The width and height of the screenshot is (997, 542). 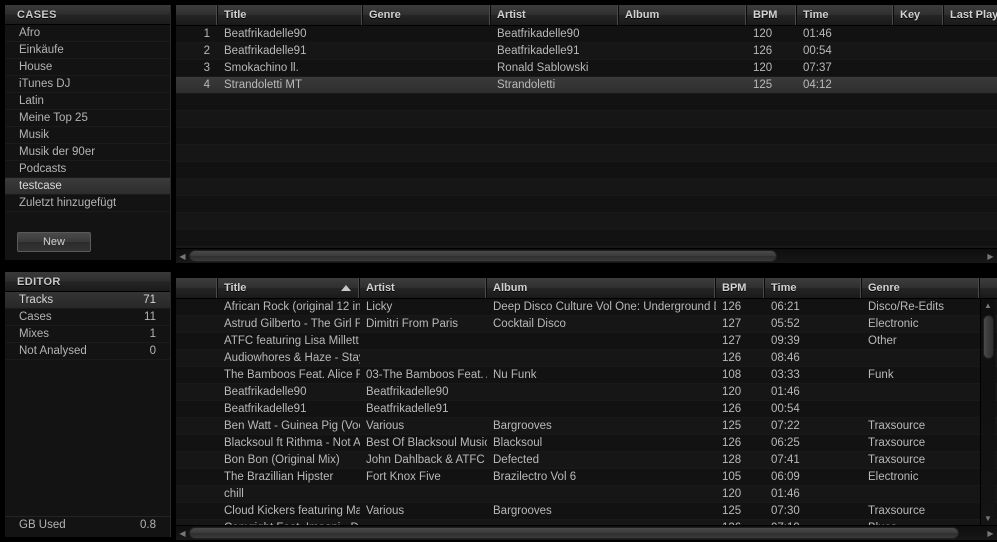 I want to click on scroll-up-icon: ▲, so click(x=988, y=305).